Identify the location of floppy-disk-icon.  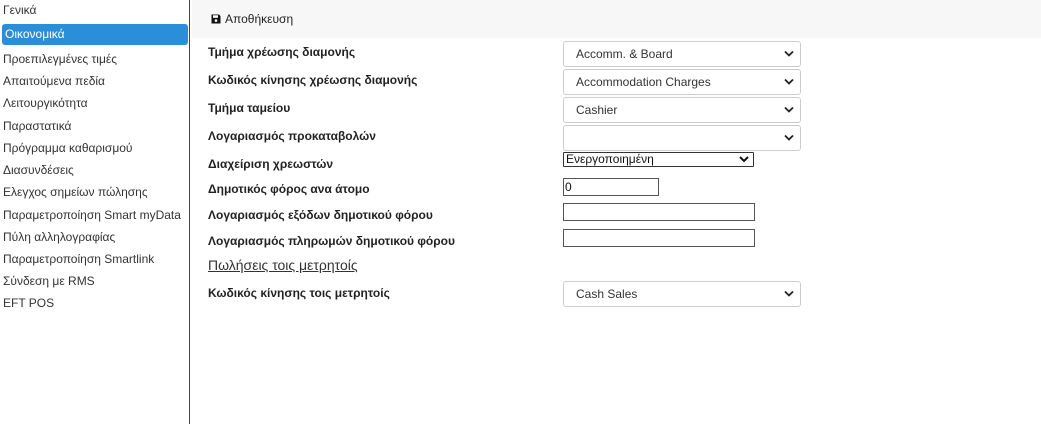
(216, 19).